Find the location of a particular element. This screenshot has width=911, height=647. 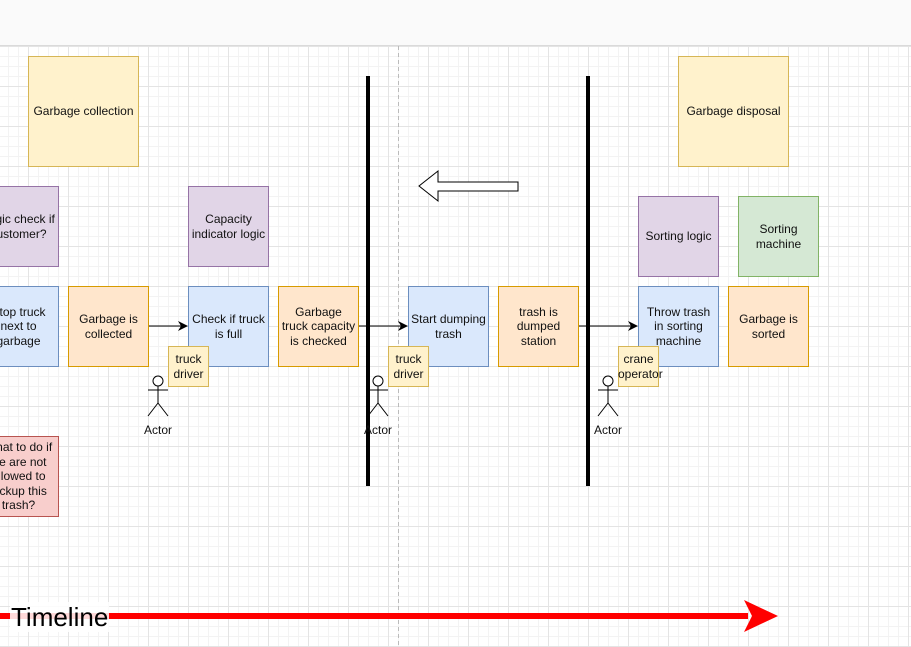

actor-label-1: Actor is located at coordinates (157, 430).